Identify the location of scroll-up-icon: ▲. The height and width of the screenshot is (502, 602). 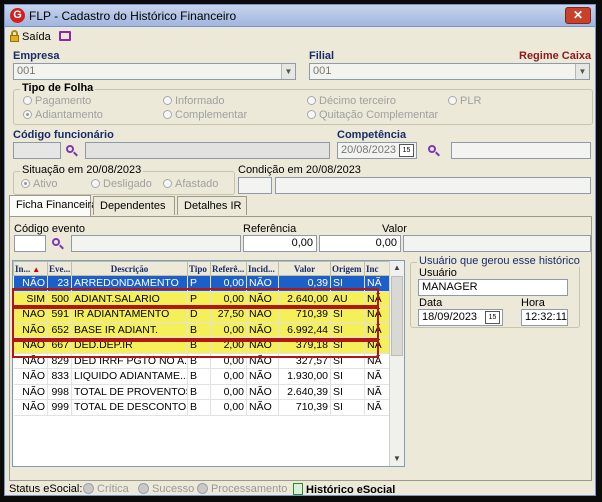
(397, 268).